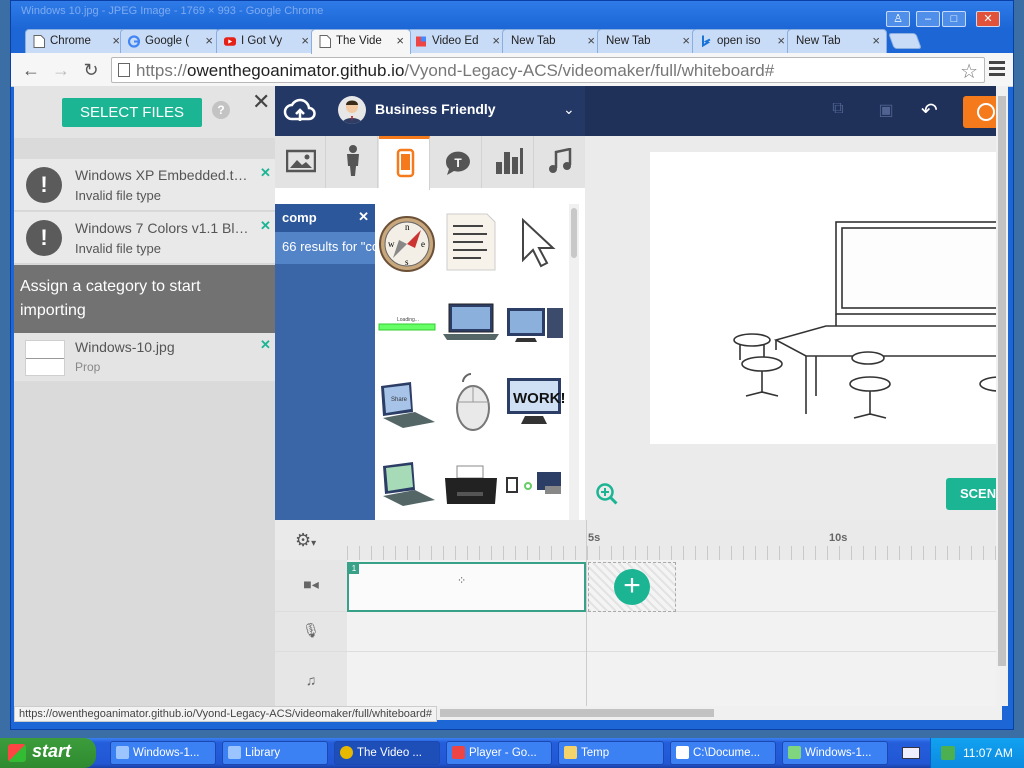  What do you see at coordinates (954, 19) in the screenshot?
I see `maximize-button: □` at bounding box center [954, 19].